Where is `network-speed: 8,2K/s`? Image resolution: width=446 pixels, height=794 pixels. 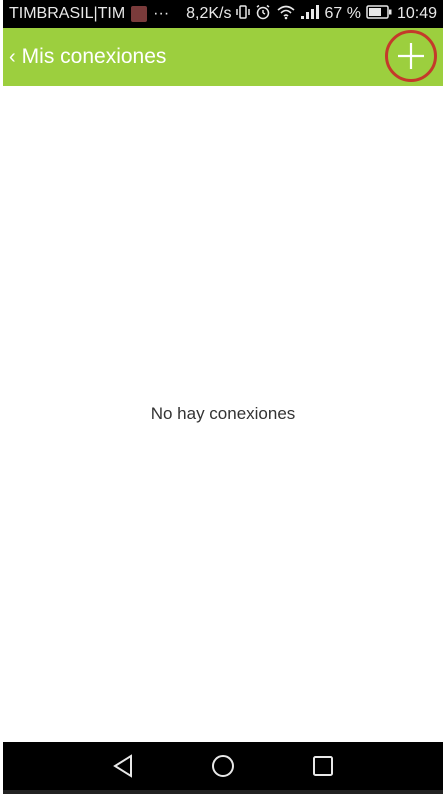
network-speed: 8,2K/s is located at coordinates (209, 13).